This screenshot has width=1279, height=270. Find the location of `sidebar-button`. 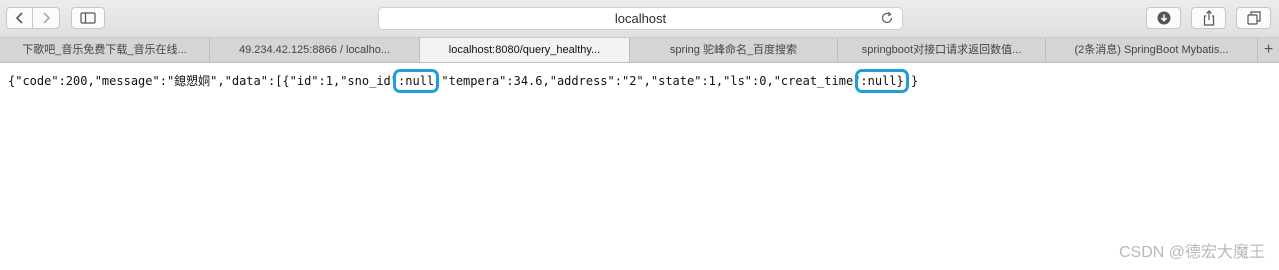

sidebar-button is located at coordinates (88, 18).